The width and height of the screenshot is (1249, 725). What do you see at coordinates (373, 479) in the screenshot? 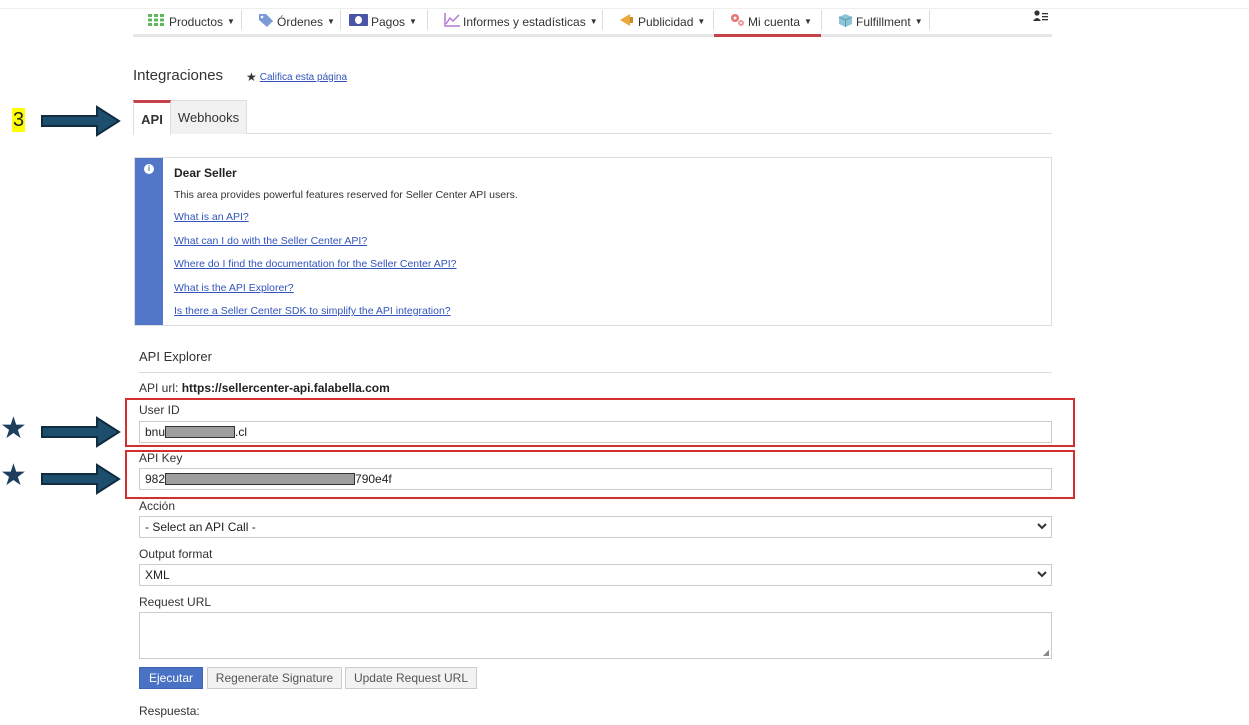
I see `api-key-suffix: 790e4f` at bounding box center [373, 479].